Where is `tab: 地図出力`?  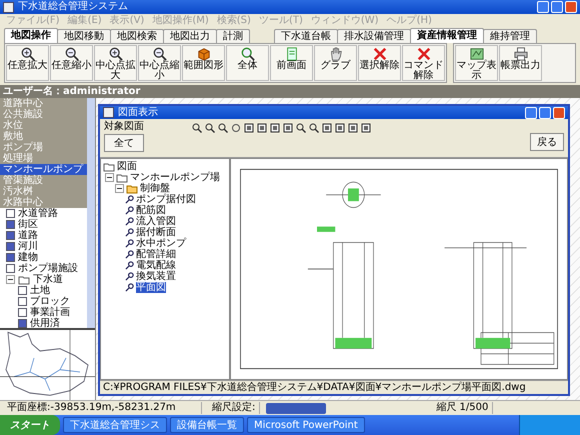 tab: 地図出力 is located at coordinates (190, 36).